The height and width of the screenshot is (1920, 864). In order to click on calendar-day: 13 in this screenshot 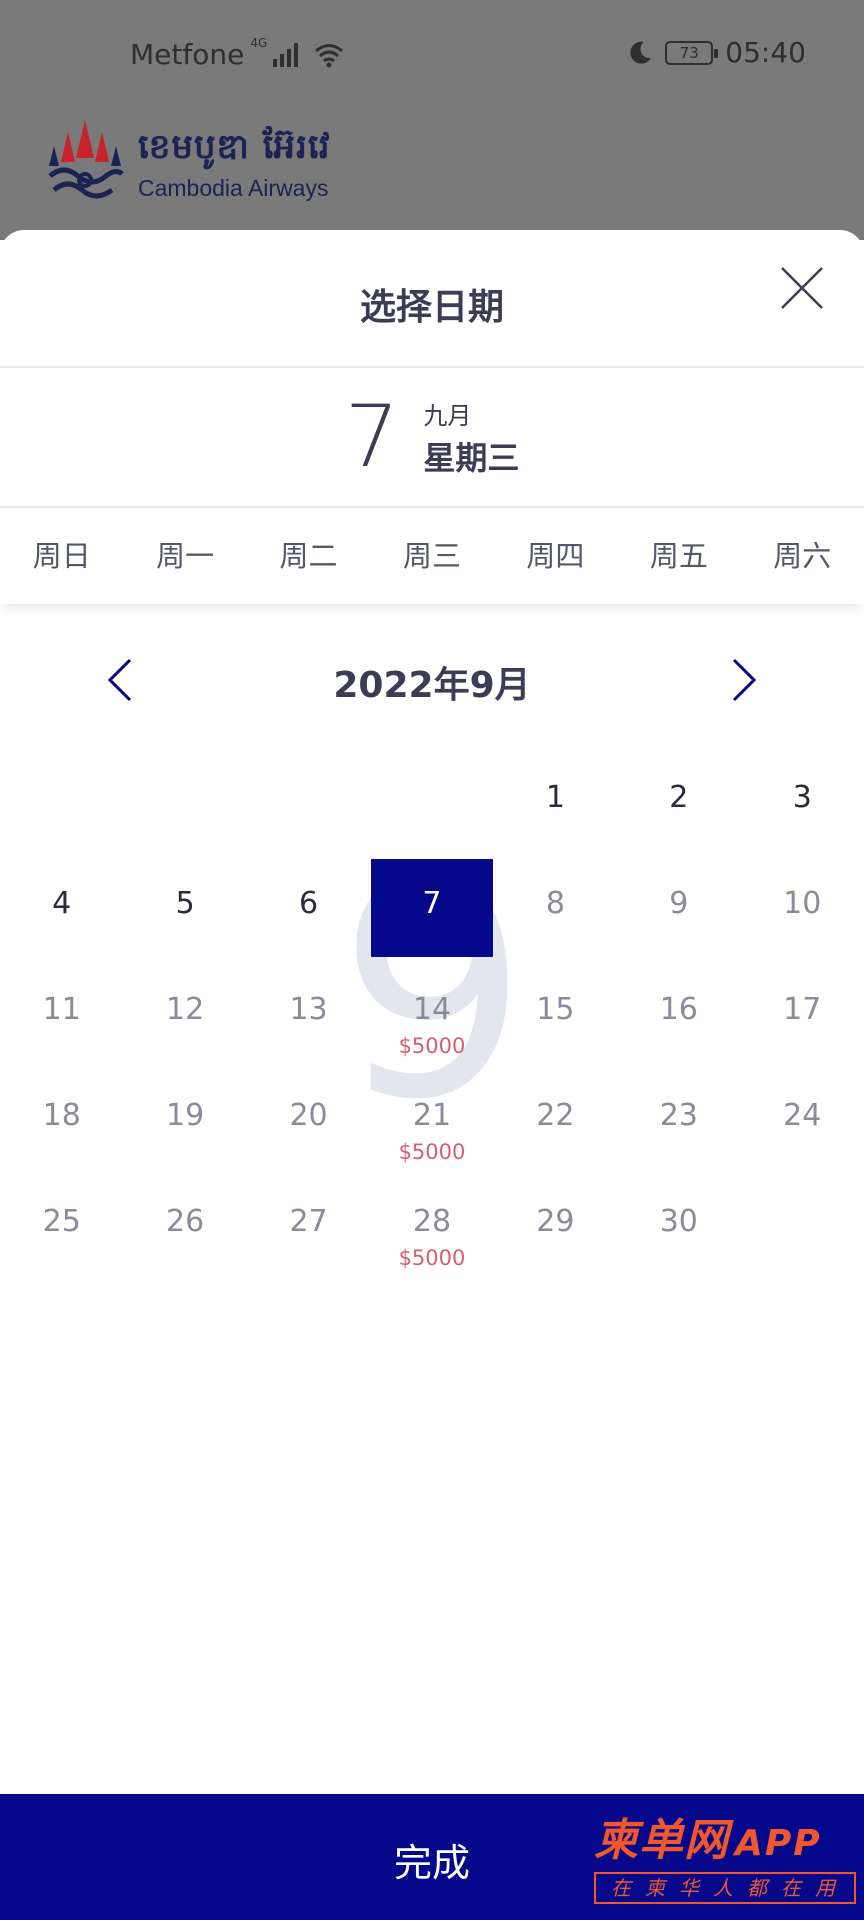, I will do `click(308, 1019)`.